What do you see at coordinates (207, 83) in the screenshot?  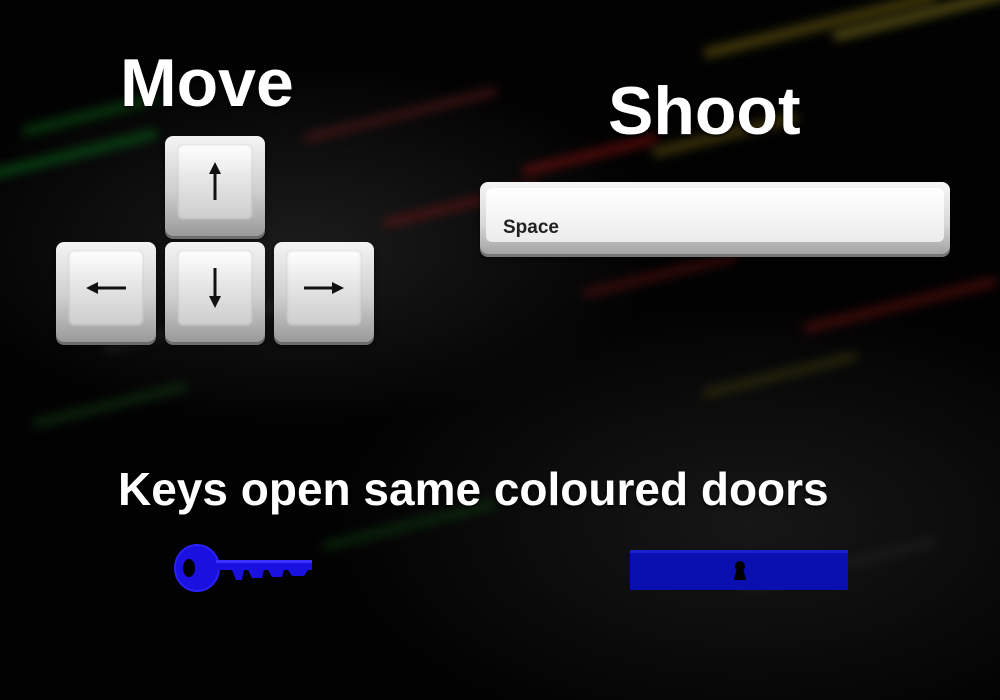 I see `move-heading: Move` at bounding box center [207, 83].